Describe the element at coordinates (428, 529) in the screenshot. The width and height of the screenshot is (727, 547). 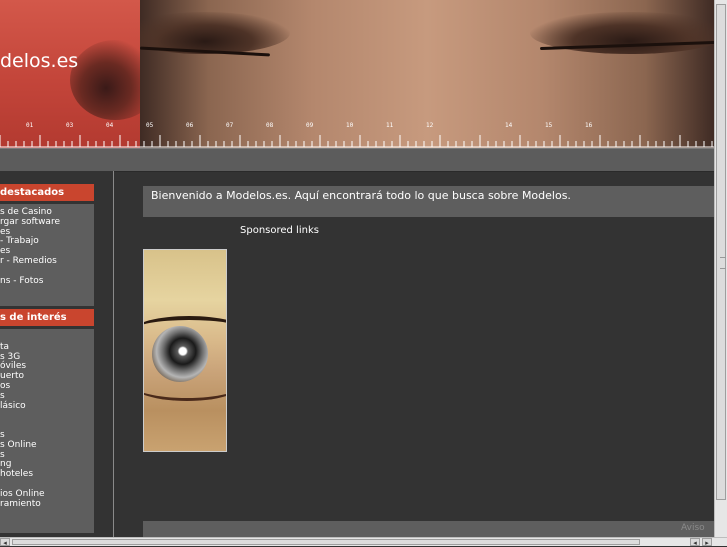
I see `footer-bar` at that location.